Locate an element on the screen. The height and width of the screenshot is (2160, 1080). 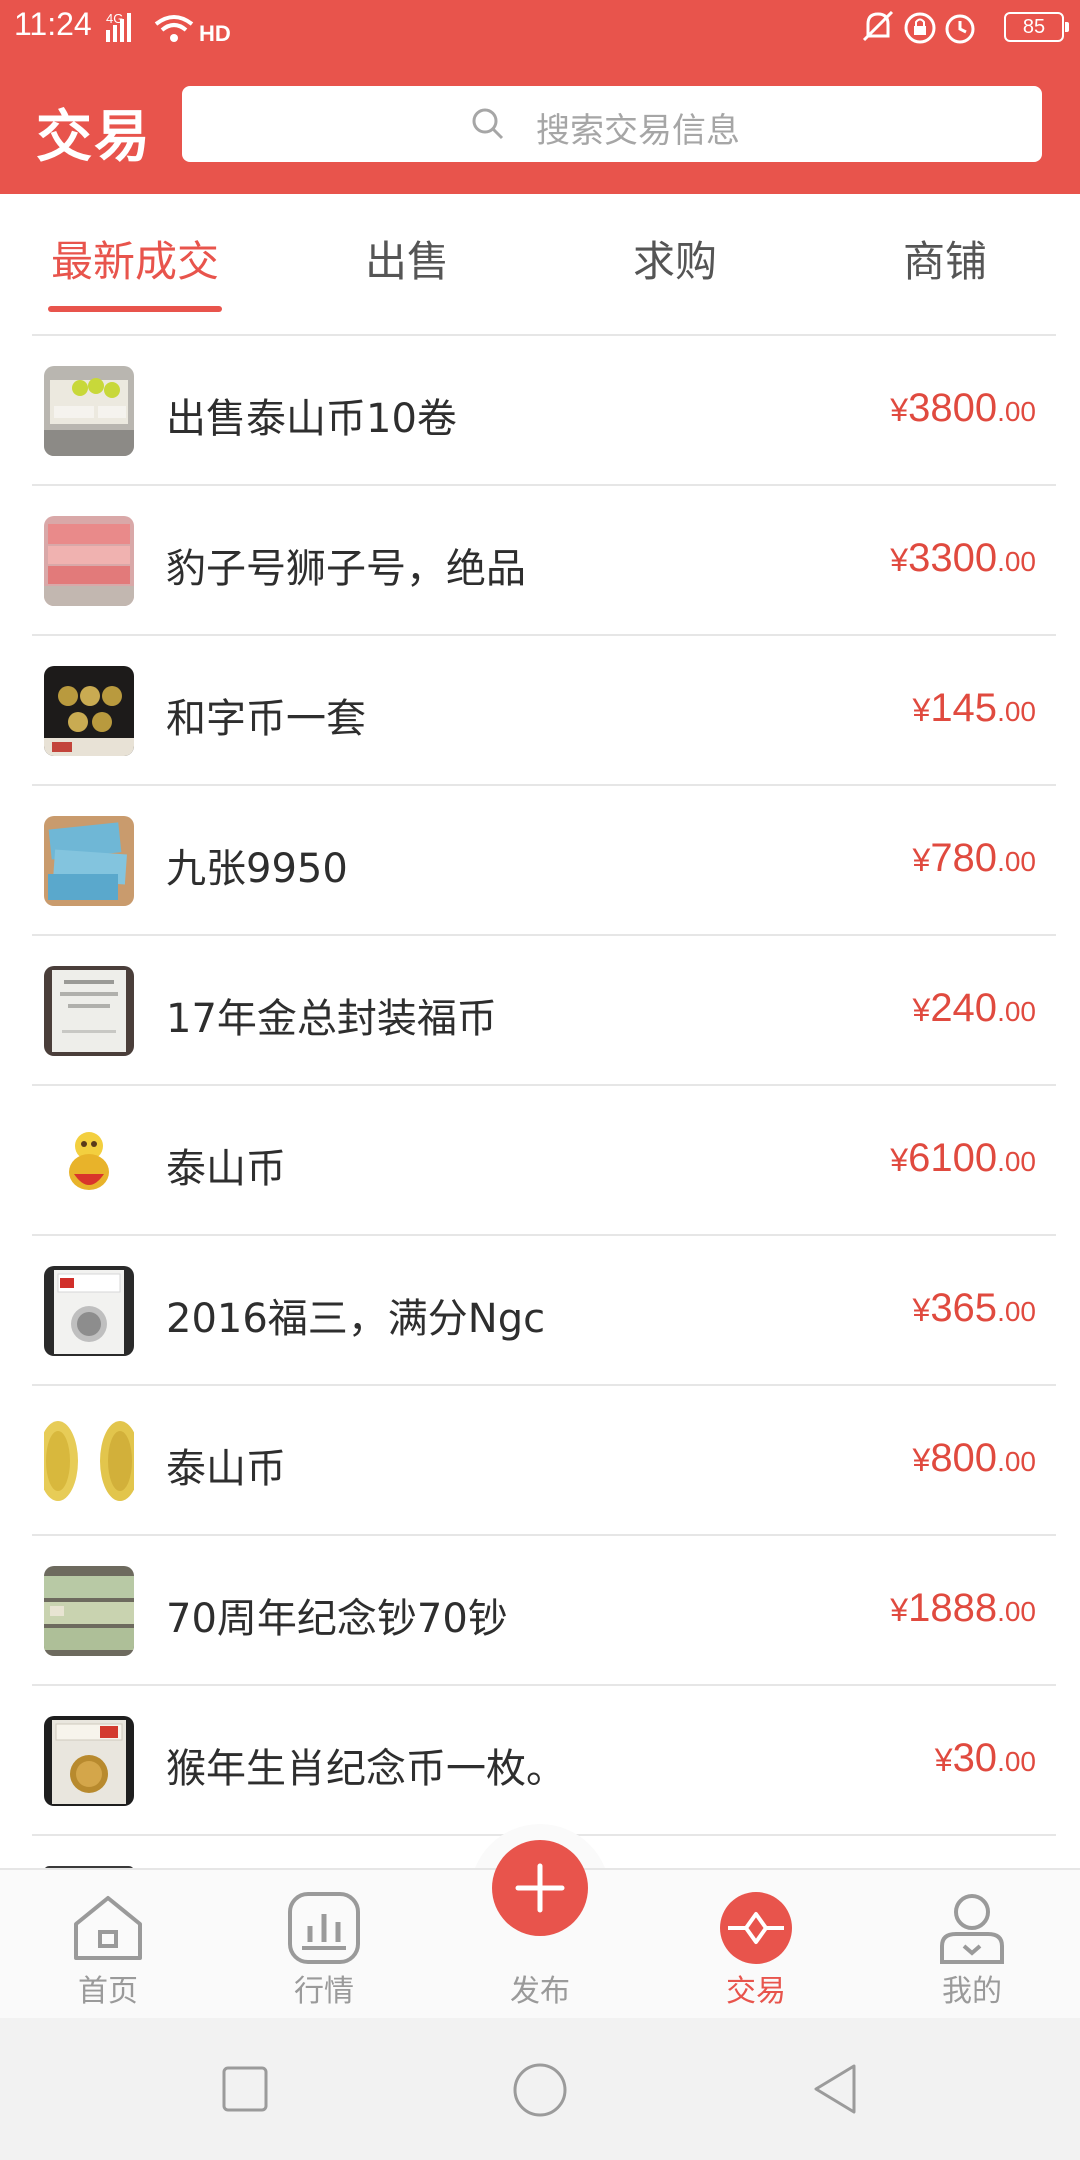
nav-home: 首页 is located at coordinates (108, 1945).